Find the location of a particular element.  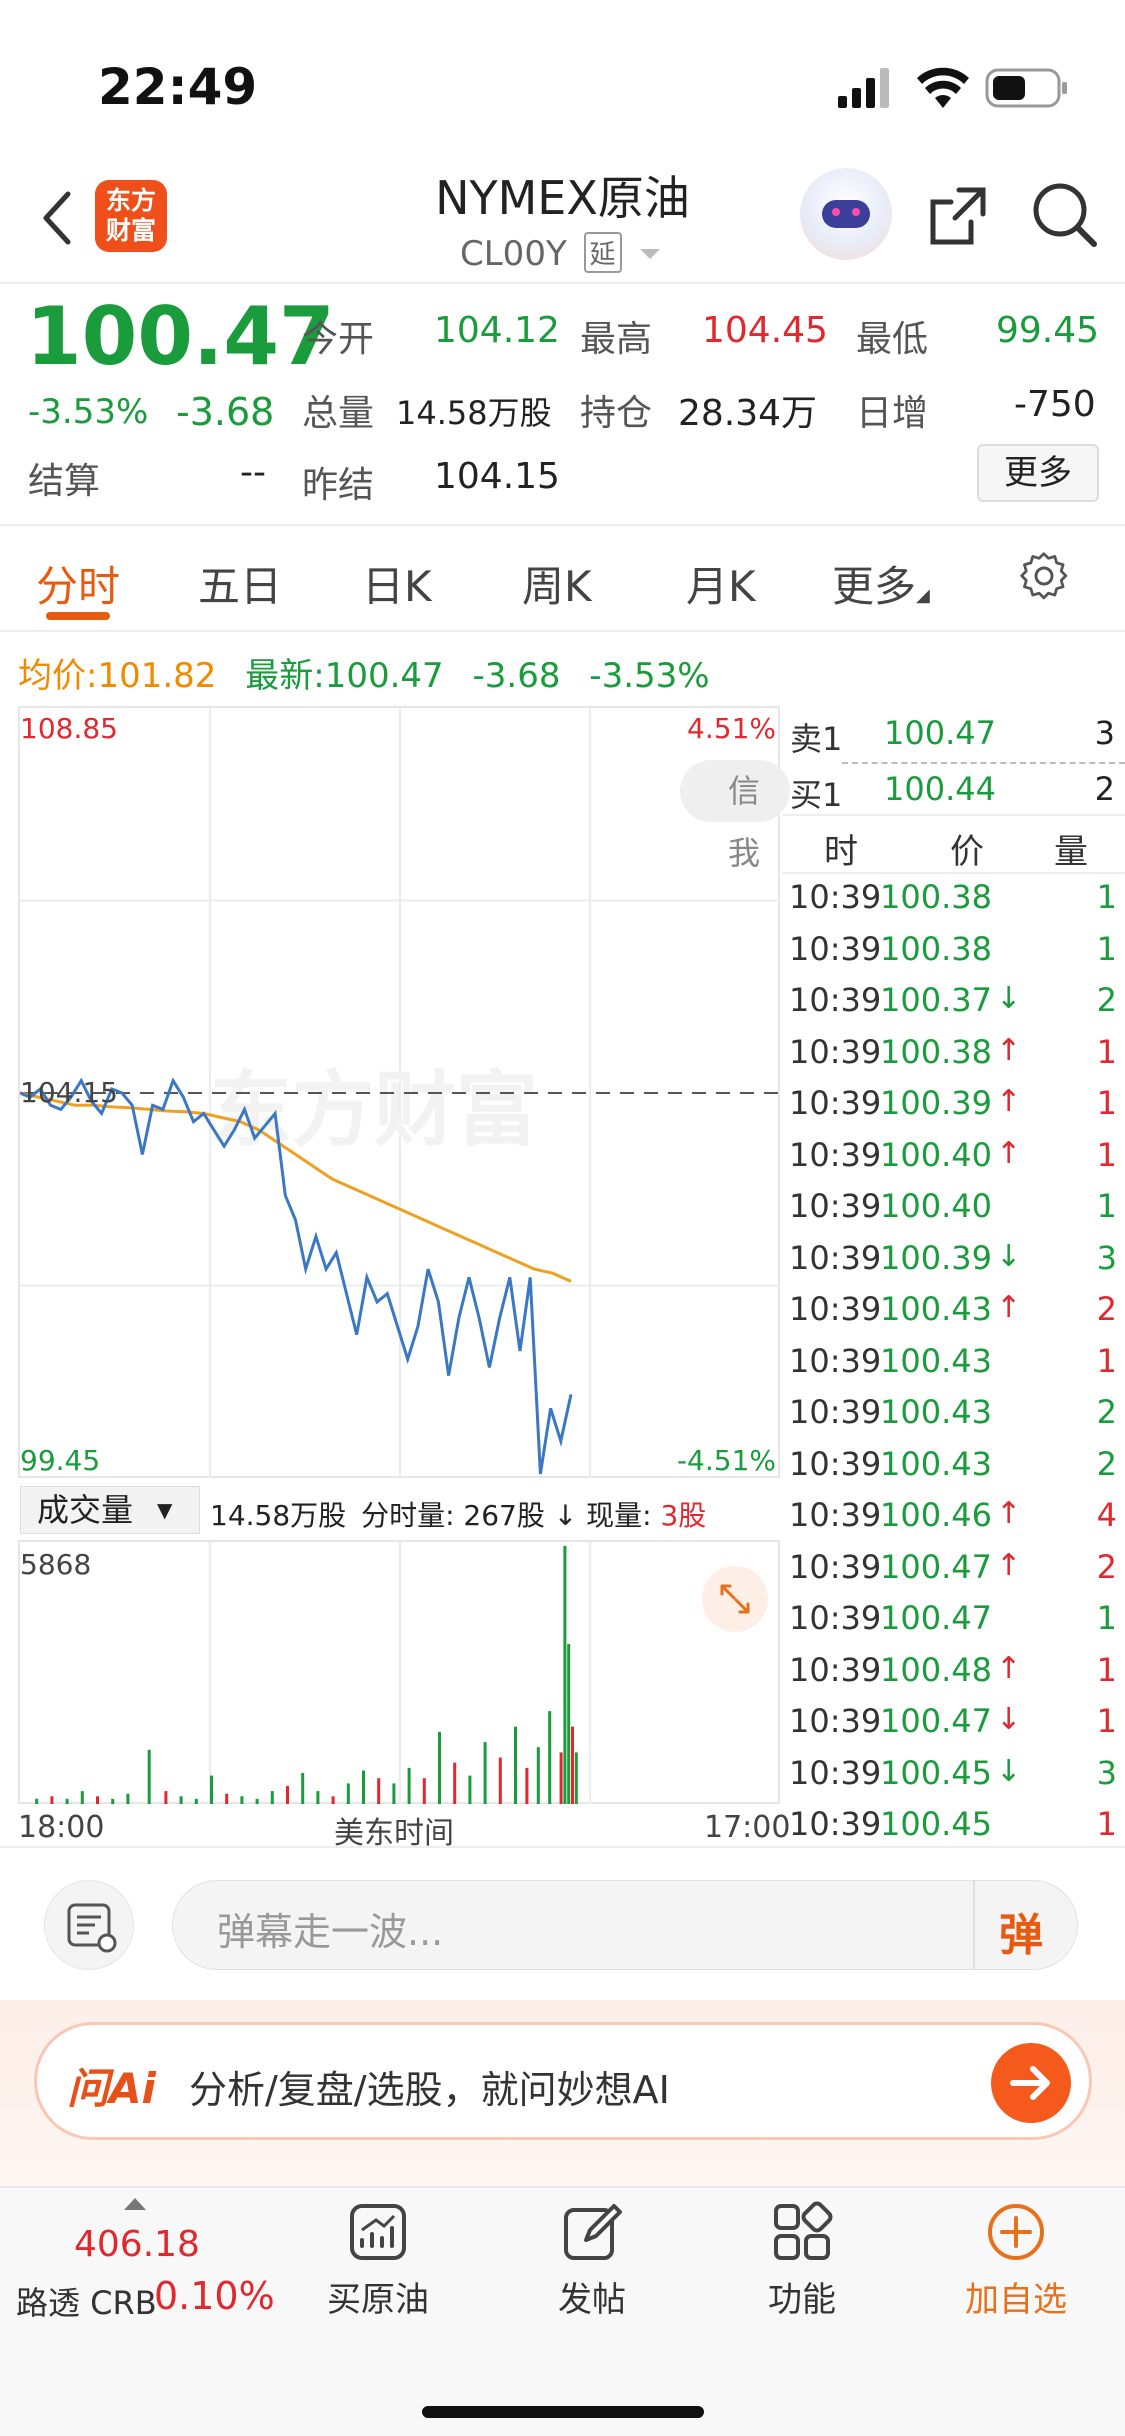

trade-row: 10:39 100.46 ↑ 4 is located at coordinates (952, 1515).